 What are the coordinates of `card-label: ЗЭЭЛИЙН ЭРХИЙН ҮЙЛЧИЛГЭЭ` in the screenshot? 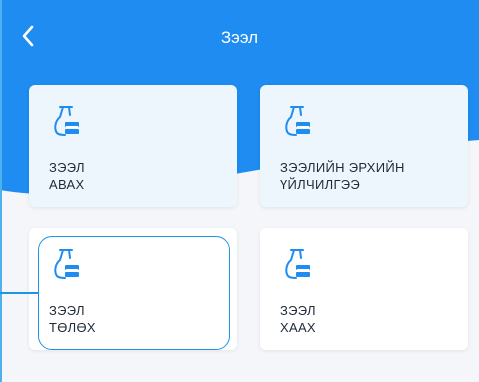 It's located at (342, 176).